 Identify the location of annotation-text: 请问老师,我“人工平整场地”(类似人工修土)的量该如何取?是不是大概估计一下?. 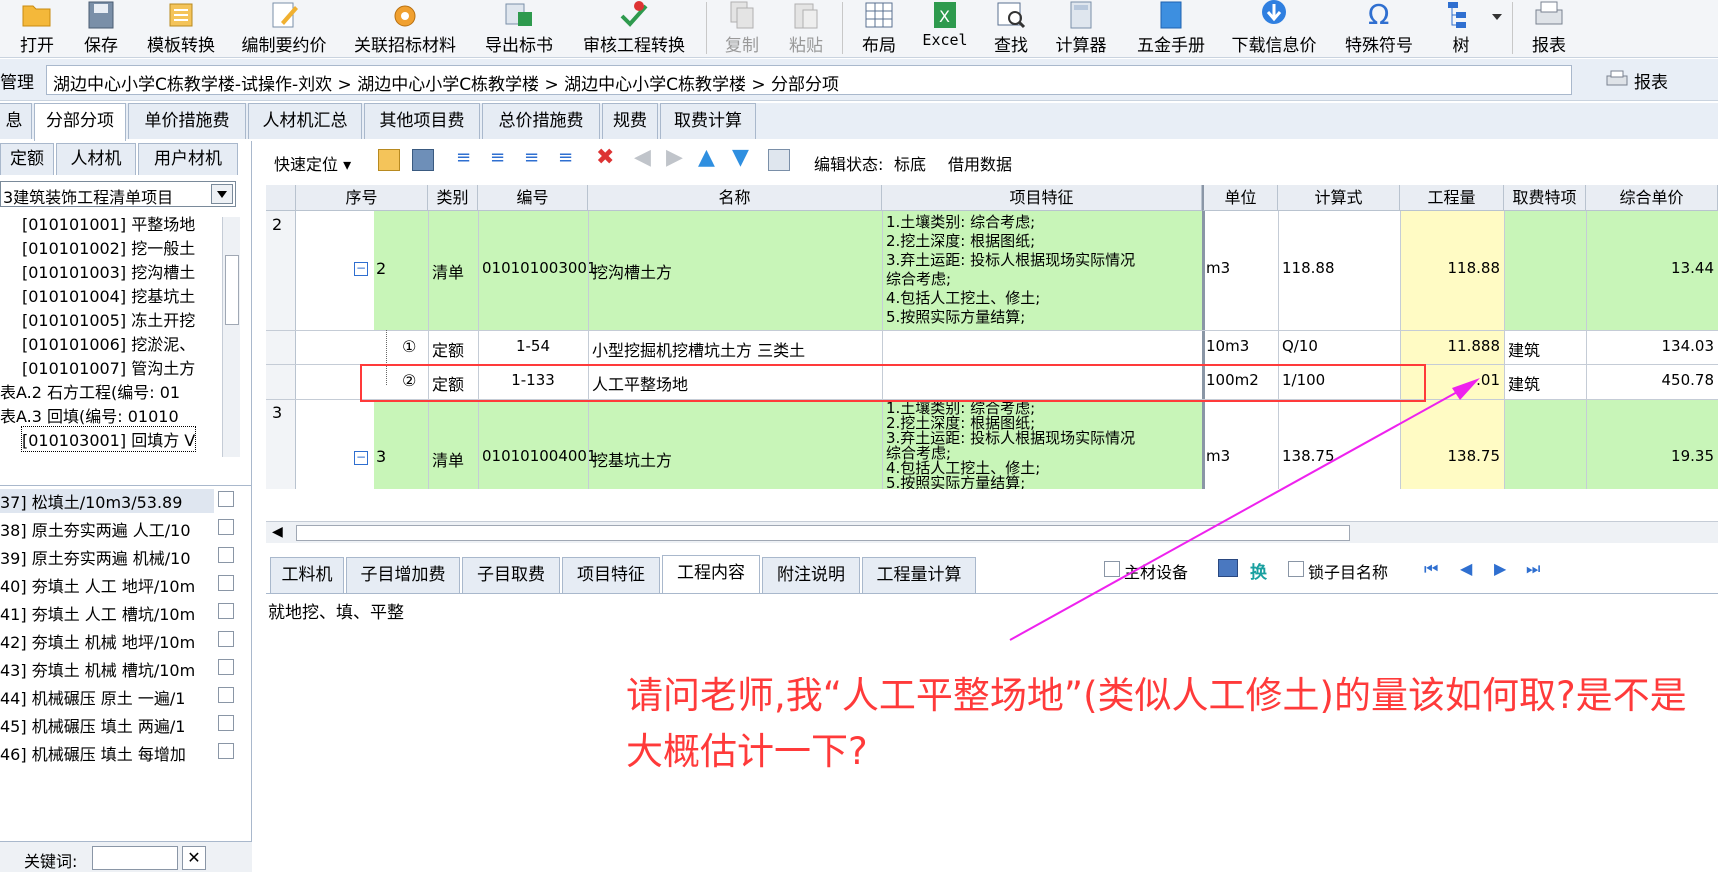
(1156, 723).